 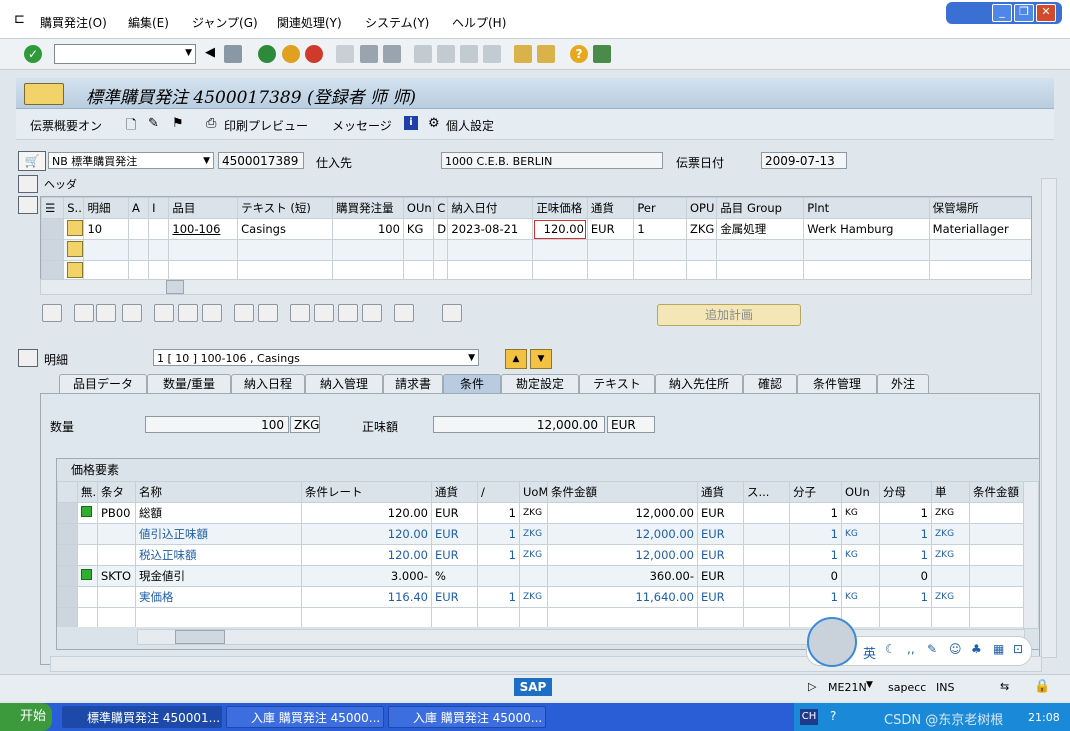 What do you see at coordinates (66, 125) in the screenshot?
I see `document-overview-button: 伝票概要オン` at bounding box center [66, 125].